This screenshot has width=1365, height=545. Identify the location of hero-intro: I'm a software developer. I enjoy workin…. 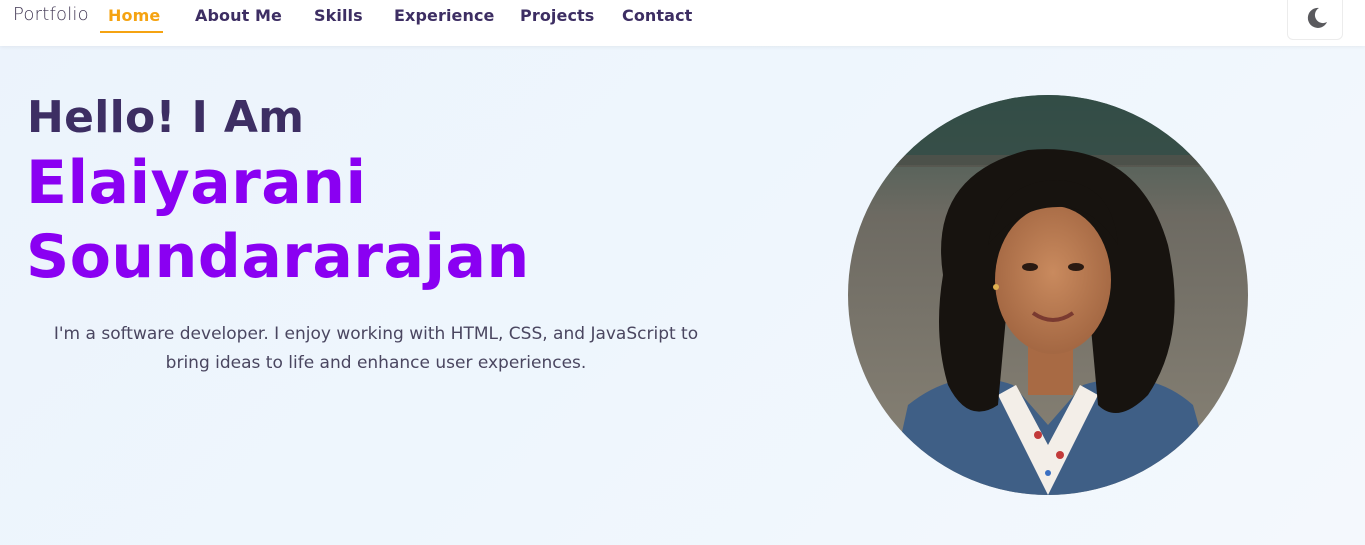
(376, 349).